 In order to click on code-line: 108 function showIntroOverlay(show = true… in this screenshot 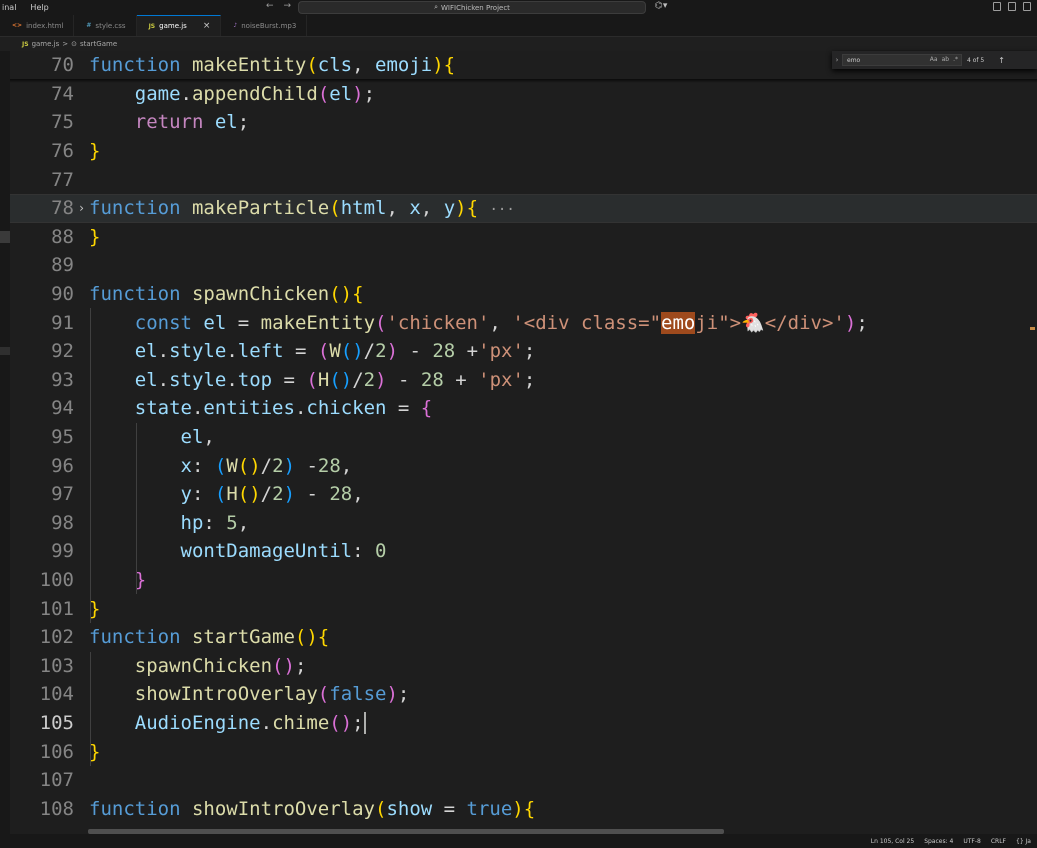, I will do `click(523, 809)`.